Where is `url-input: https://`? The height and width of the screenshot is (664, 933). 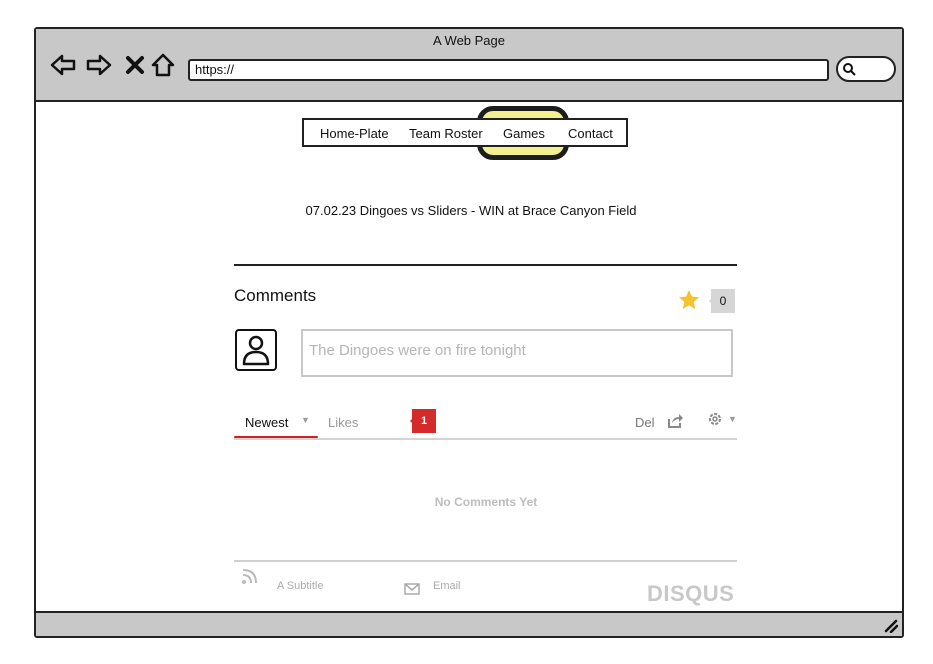
url-input: https:// is located at coordinates (508, 70).